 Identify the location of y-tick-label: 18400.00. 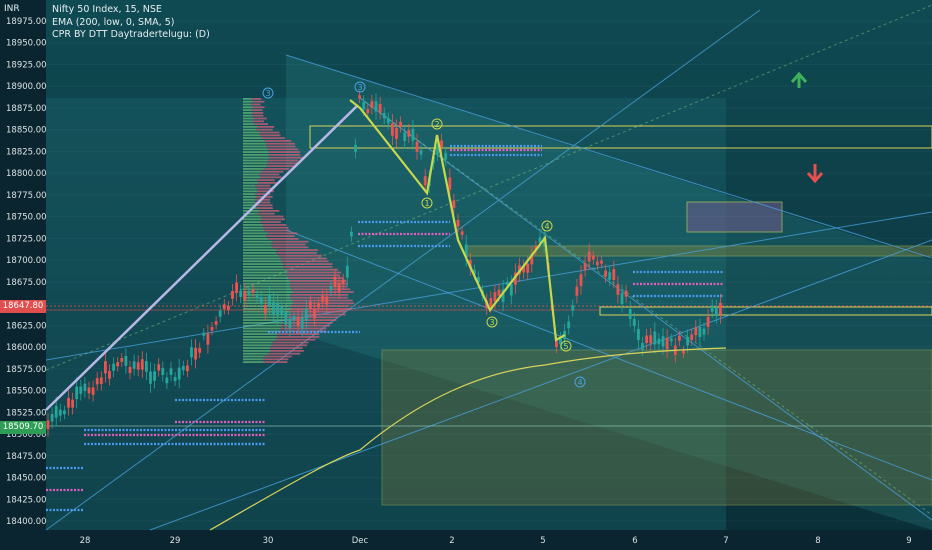
(26, 522).